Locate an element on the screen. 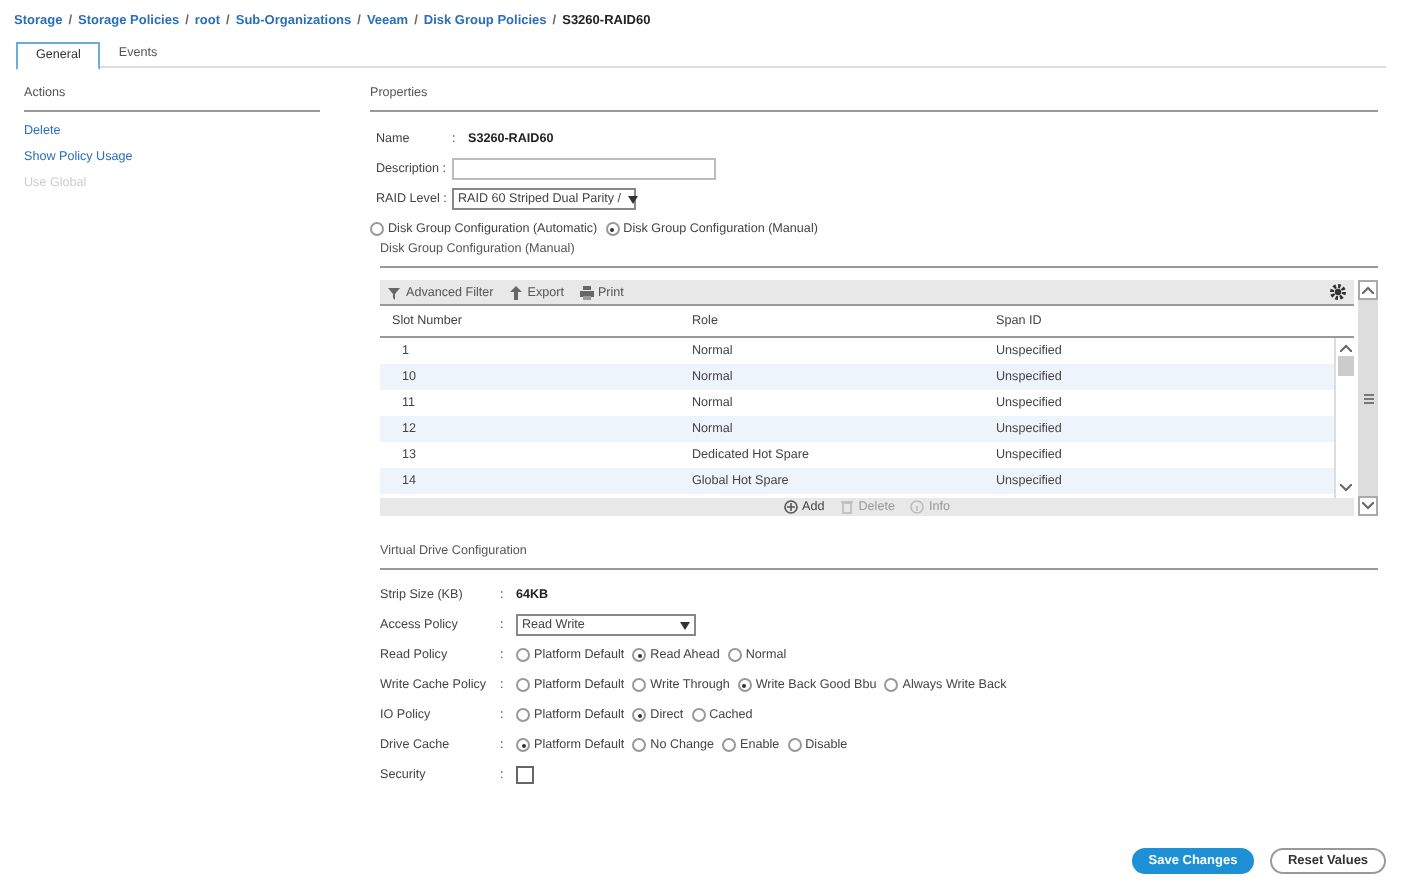 This screenshot has width=1402, height=886. scroll-thumb is located at coordinates (1345, 366).